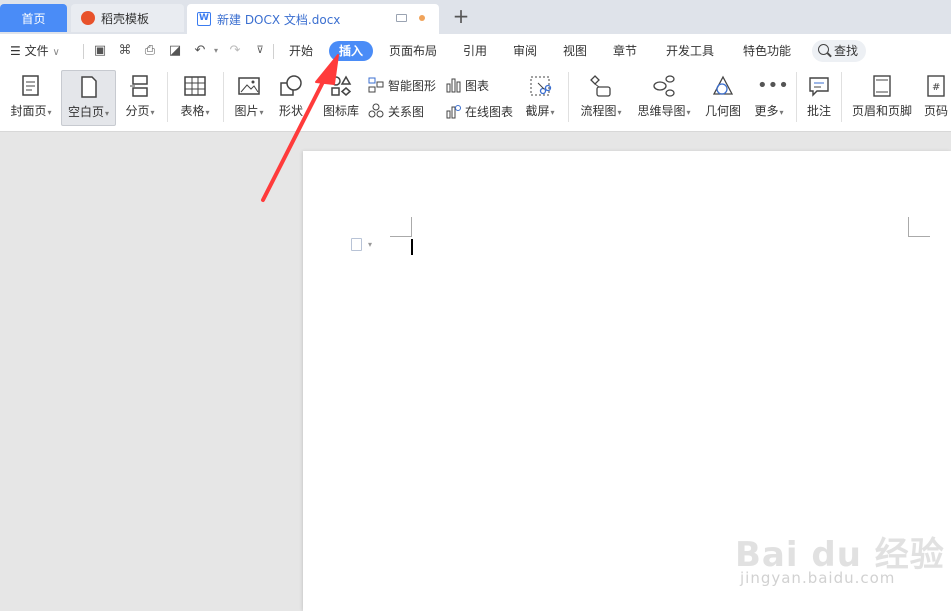  Describe the element at coordinates (28, 111) in the screenshot. I see `cover-page-label: 封面页` at that location.